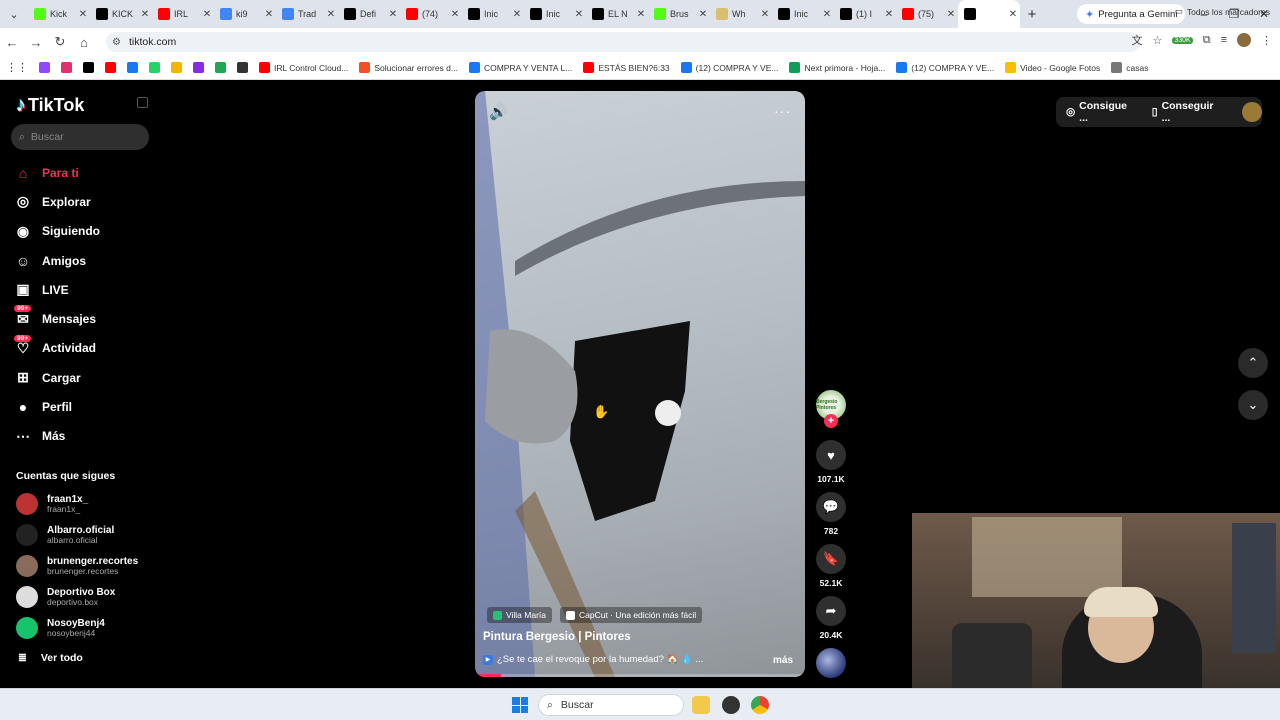  I want to click on sidebar-item-home: ⌂ Para ti, so click(84, 172).